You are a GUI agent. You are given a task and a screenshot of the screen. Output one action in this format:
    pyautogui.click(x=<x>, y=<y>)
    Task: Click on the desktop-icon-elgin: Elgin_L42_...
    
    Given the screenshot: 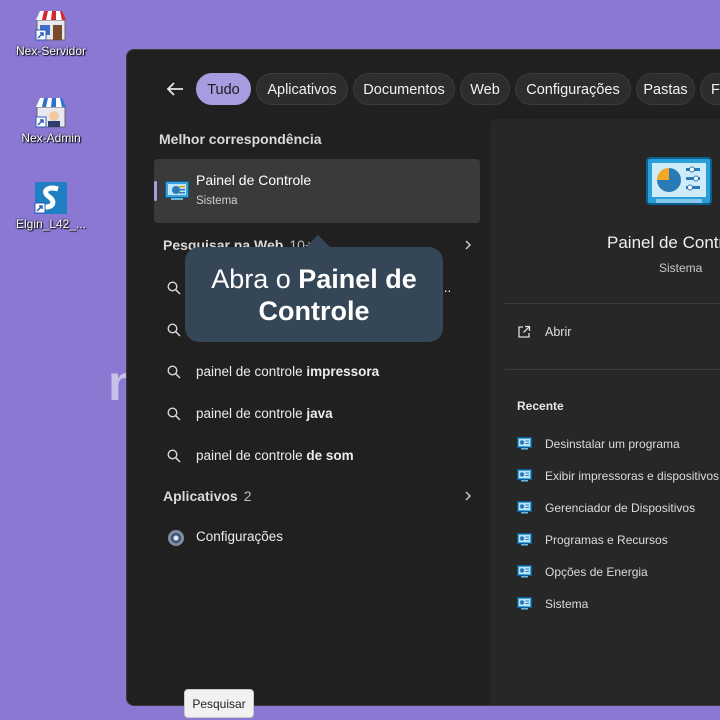 What is the action you would take?
    pyautogui.click(x=51, y=206)
    